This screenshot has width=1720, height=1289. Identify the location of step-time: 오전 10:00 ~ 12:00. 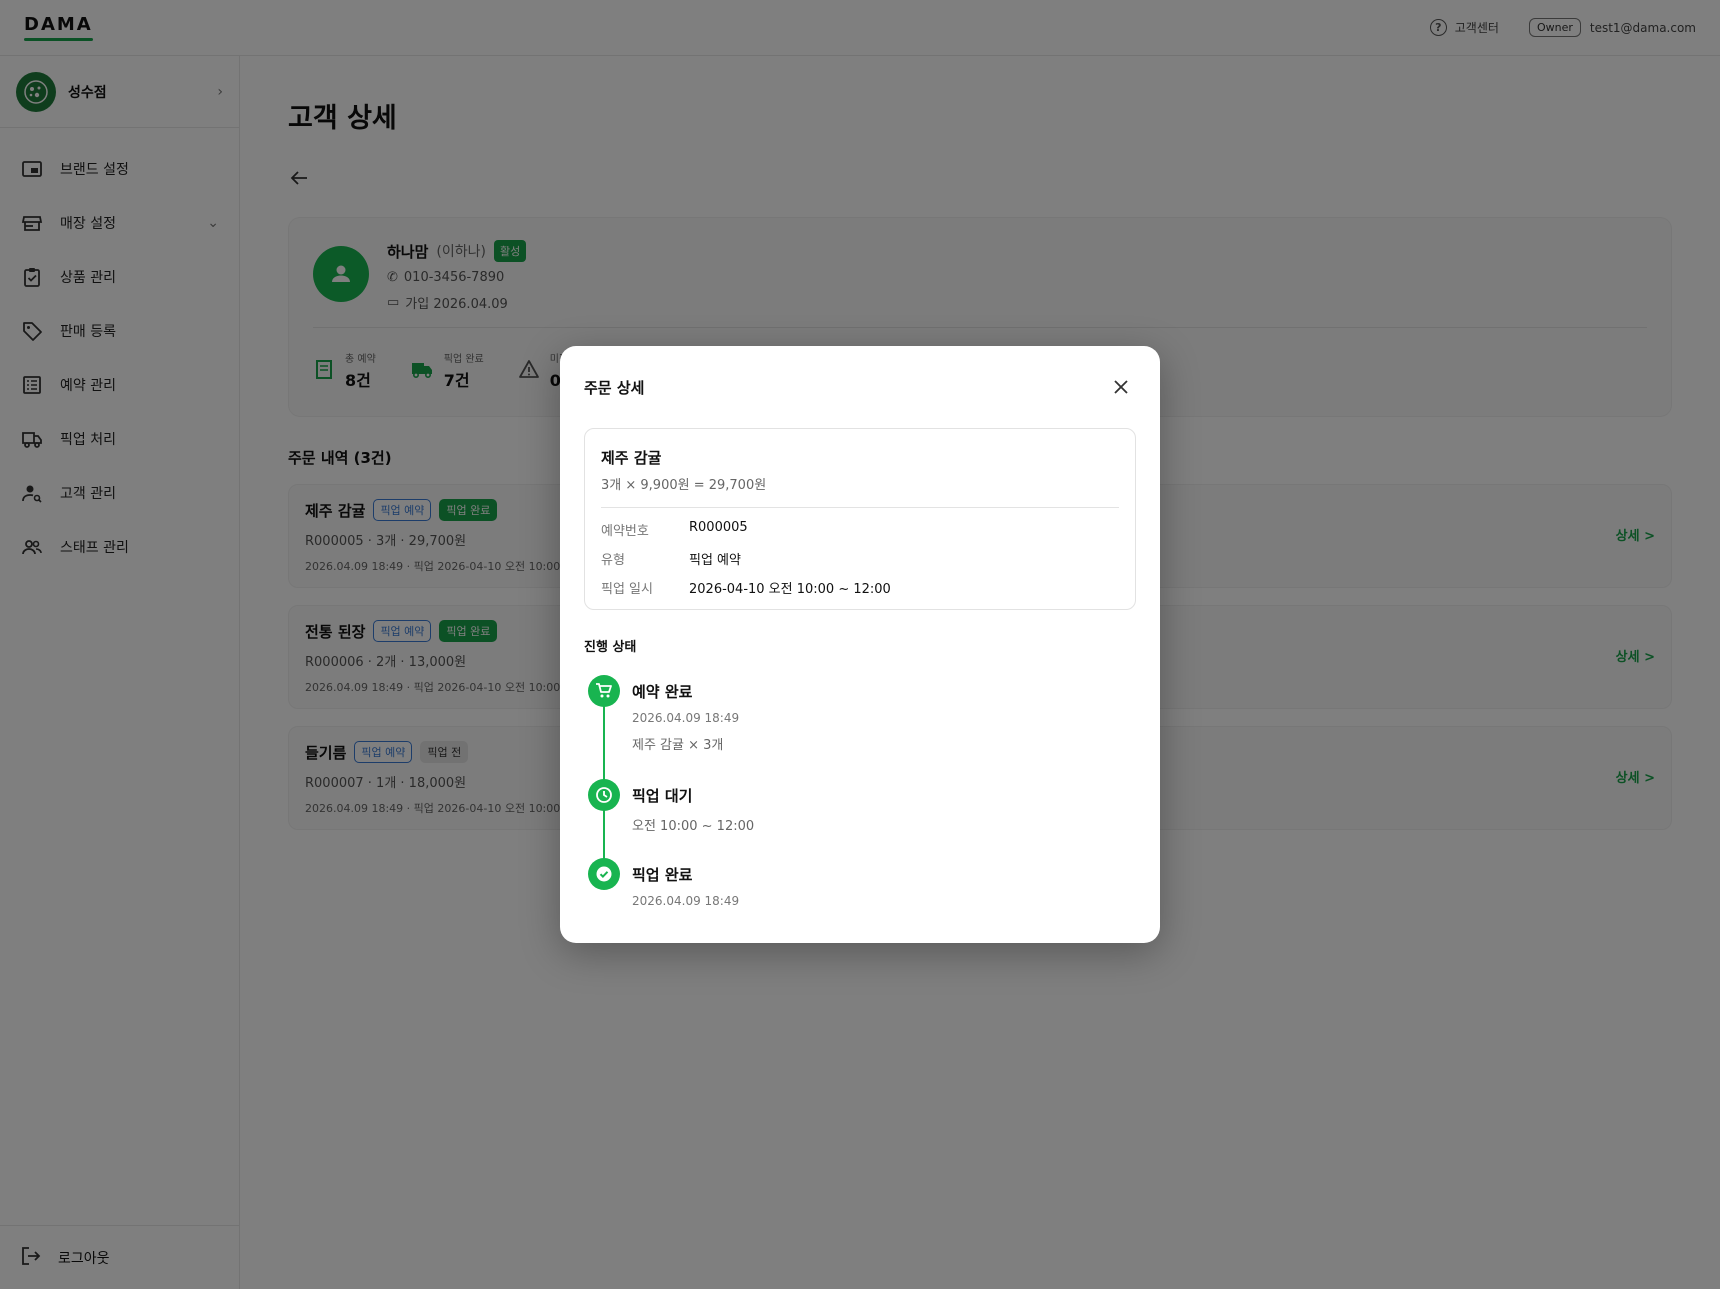
(693, 826).